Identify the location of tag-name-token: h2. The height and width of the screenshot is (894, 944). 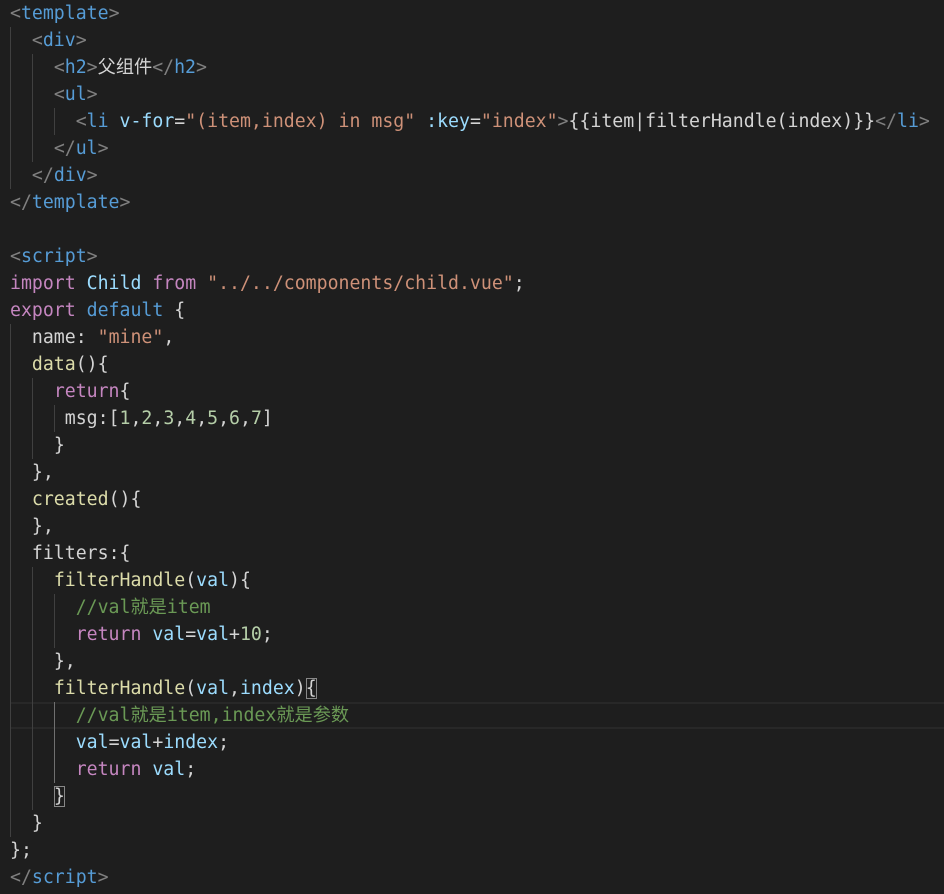
(185, 67).